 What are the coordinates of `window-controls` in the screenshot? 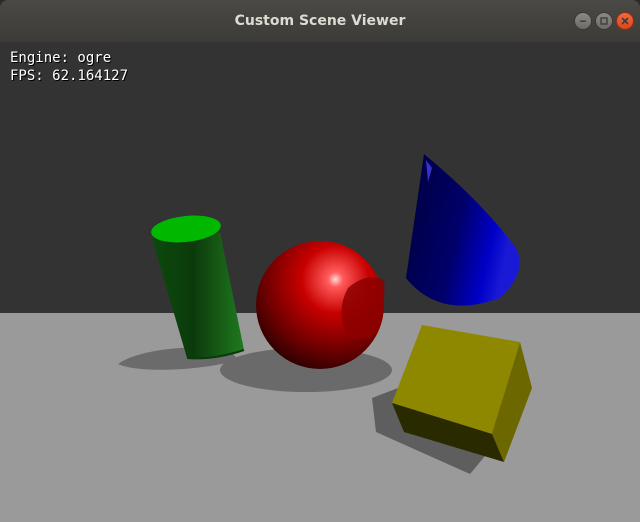 It's located at (604, 21).